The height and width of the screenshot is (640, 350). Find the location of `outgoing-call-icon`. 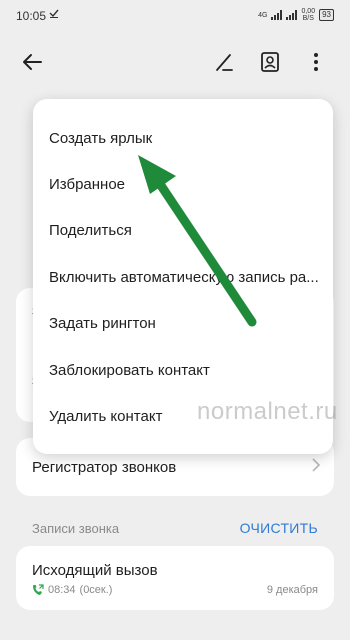

outgoing-call-icon is located at coordinates (38, 589).